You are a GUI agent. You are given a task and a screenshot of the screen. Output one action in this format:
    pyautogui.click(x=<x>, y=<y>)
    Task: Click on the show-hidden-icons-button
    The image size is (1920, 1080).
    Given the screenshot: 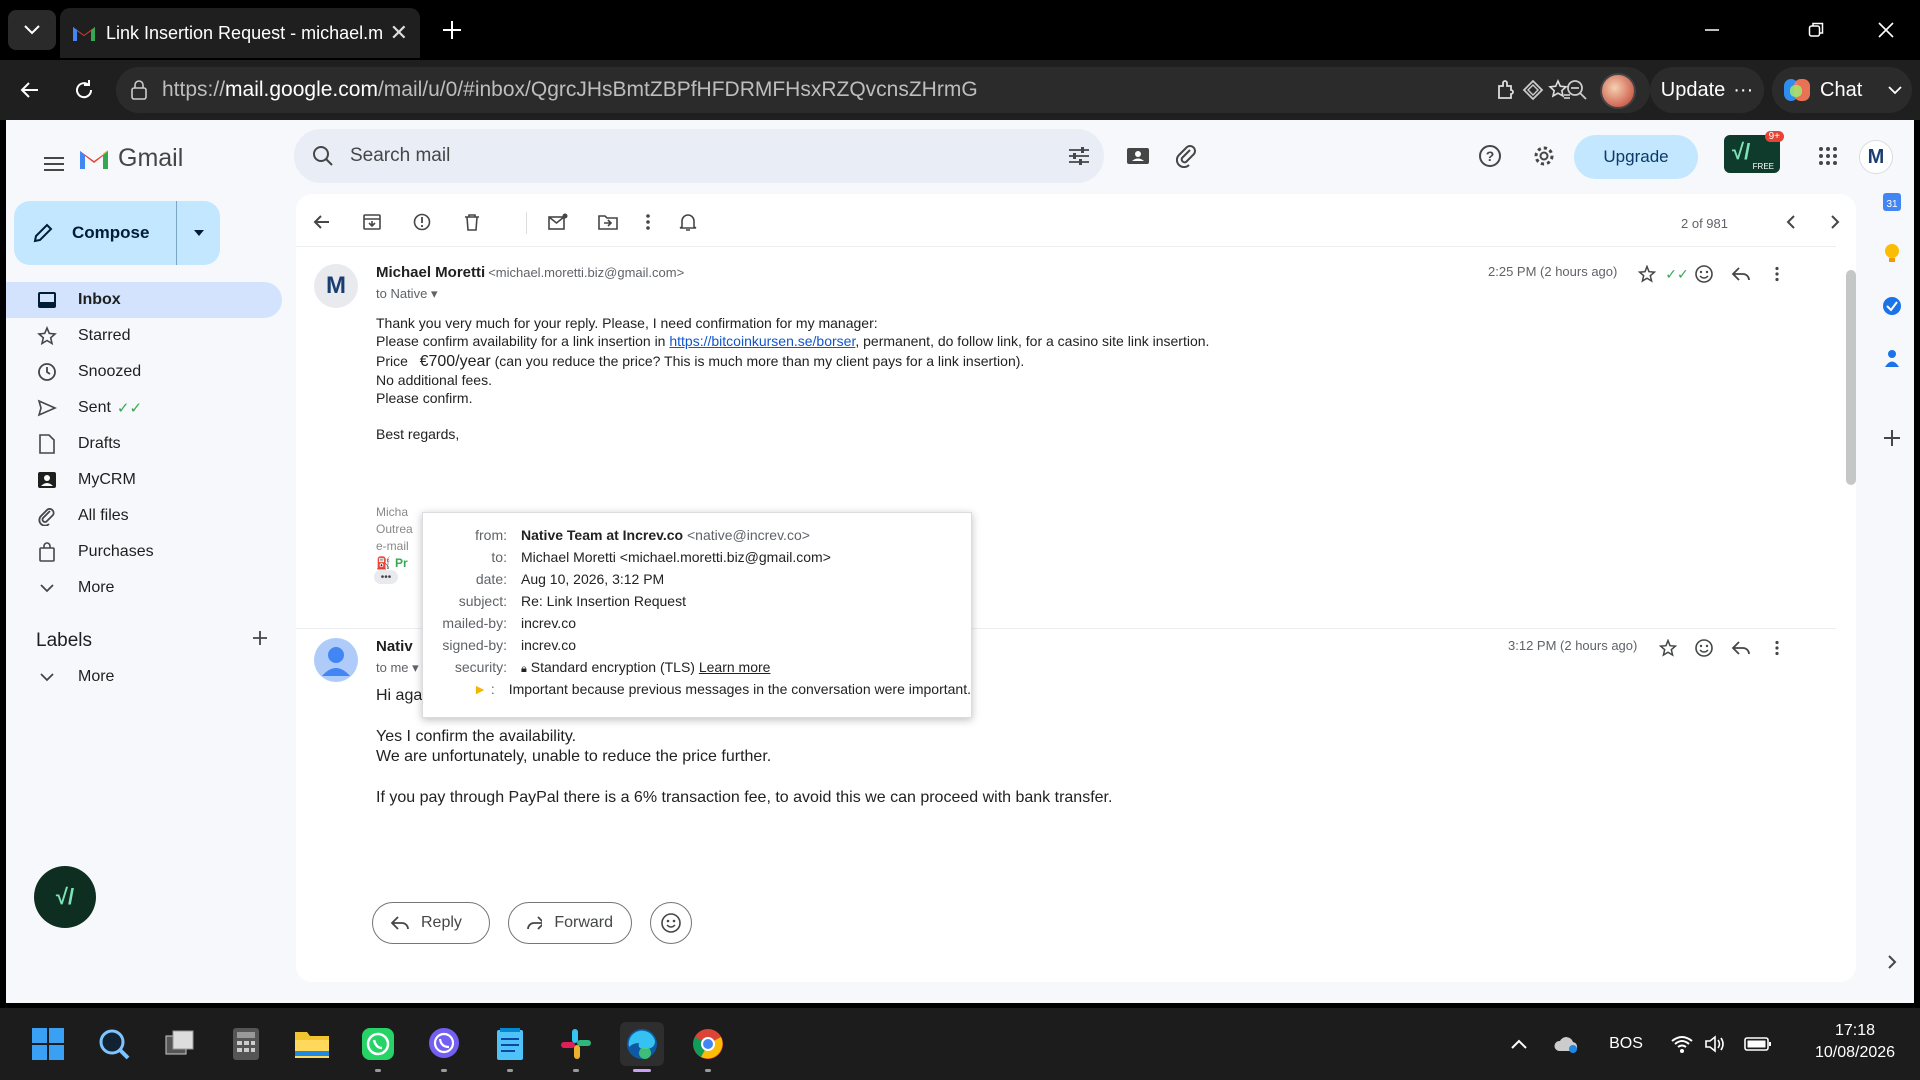 What is the action you would take?
    pyautogui.click(x=1519, y=1044)
    